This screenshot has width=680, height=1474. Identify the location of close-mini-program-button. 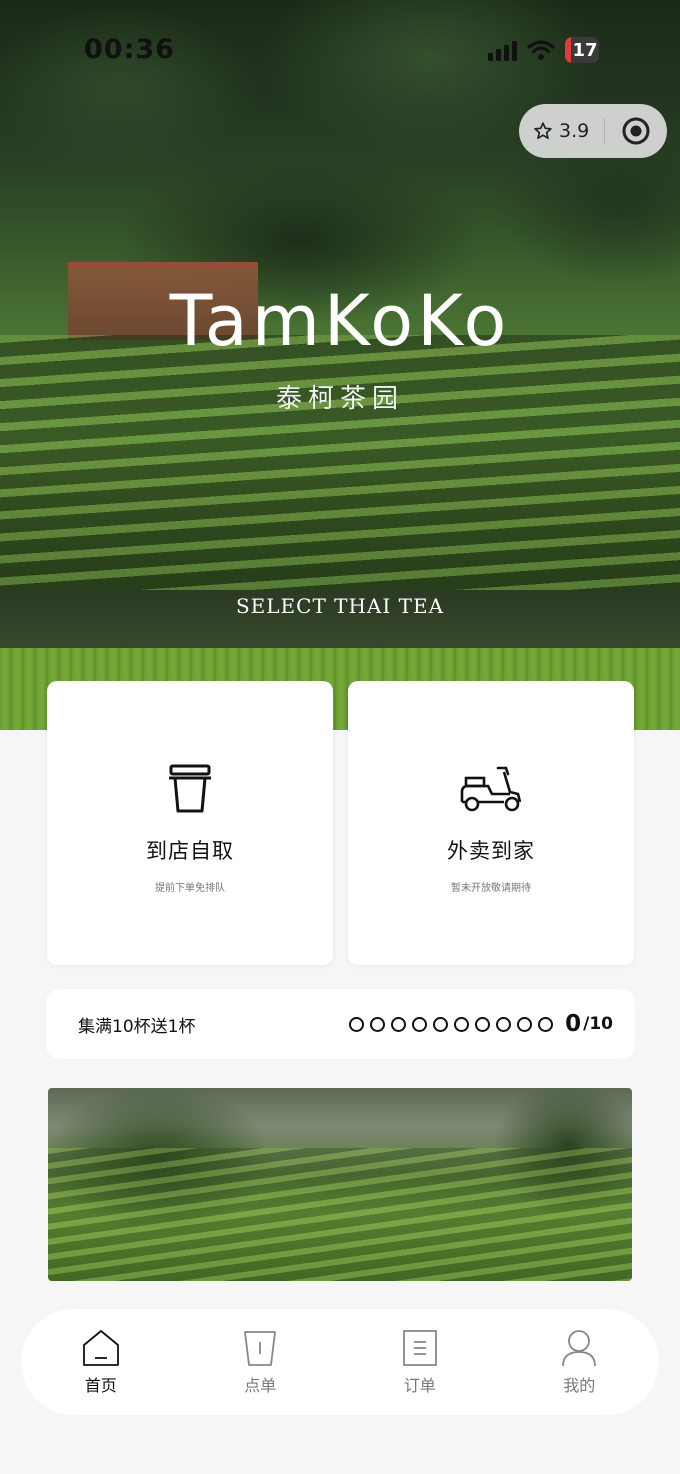
(636, 131).